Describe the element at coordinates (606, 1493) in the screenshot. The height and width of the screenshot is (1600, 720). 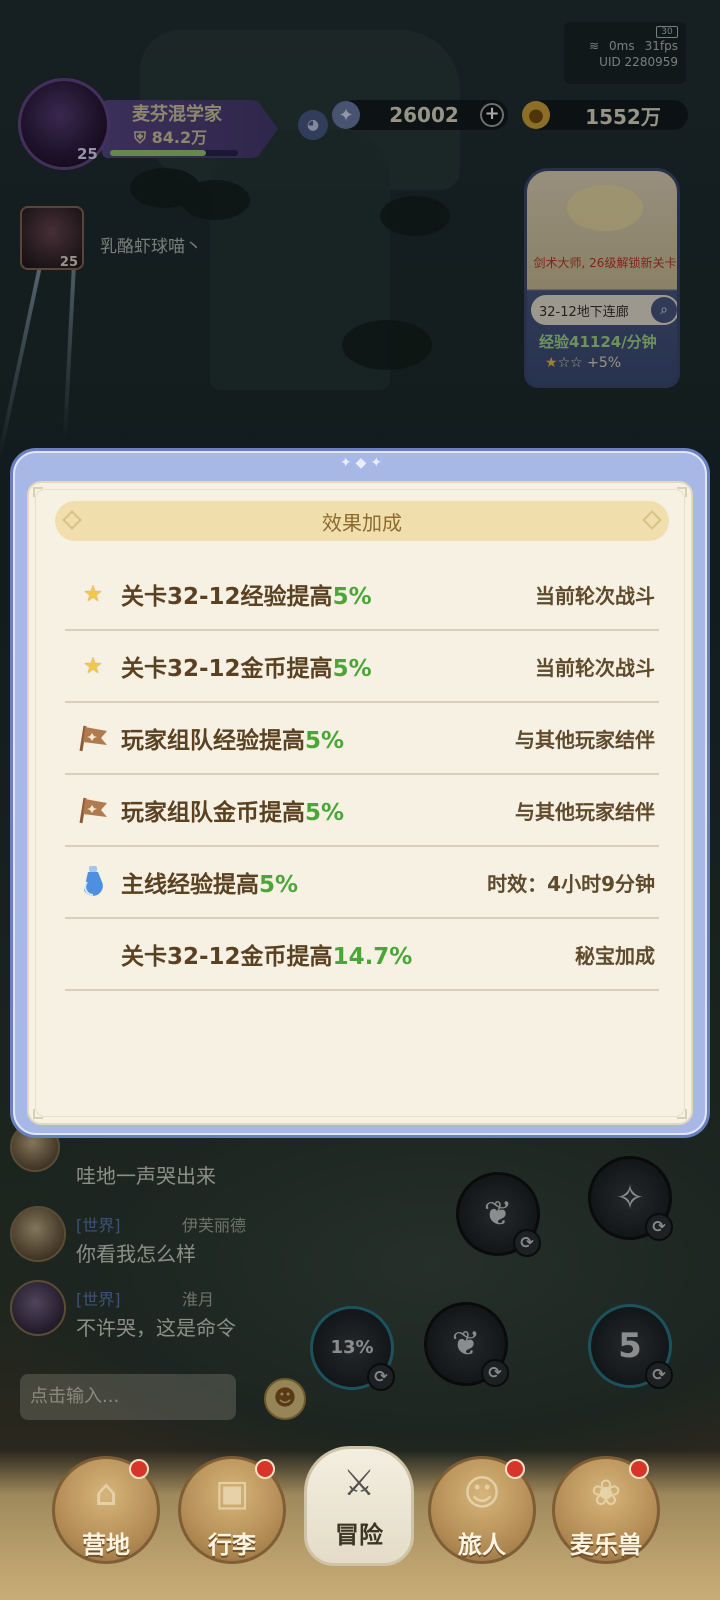
I see `fox-icon: ❀` at that location.